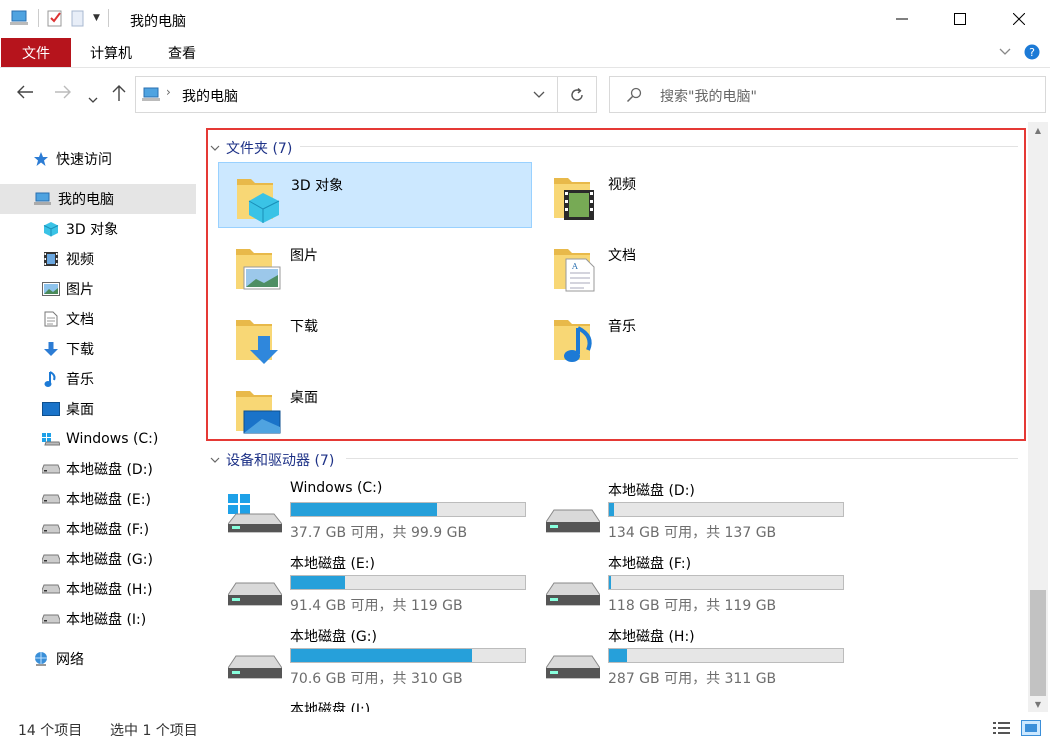 Image resolution: width=1050 pixels, height=744 pixels. I want to click on group-header-label: 文件夹 (7), so click(259, 149).